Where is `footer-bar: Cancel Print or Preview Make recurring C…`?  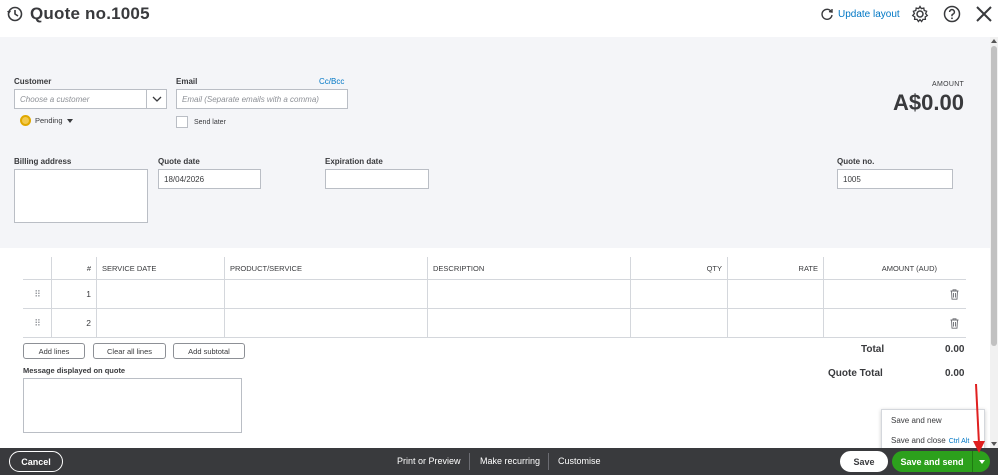 footer-bar: Cancel Print or Preview Make recurring C… is located at coordinates (499, 461).